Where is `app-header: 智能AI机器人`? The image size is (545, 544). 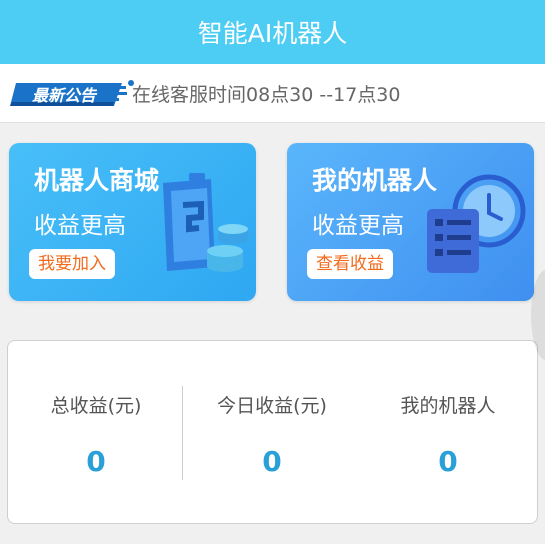 app-header: 智能AI机器人 is located at coordinates (272, 32).